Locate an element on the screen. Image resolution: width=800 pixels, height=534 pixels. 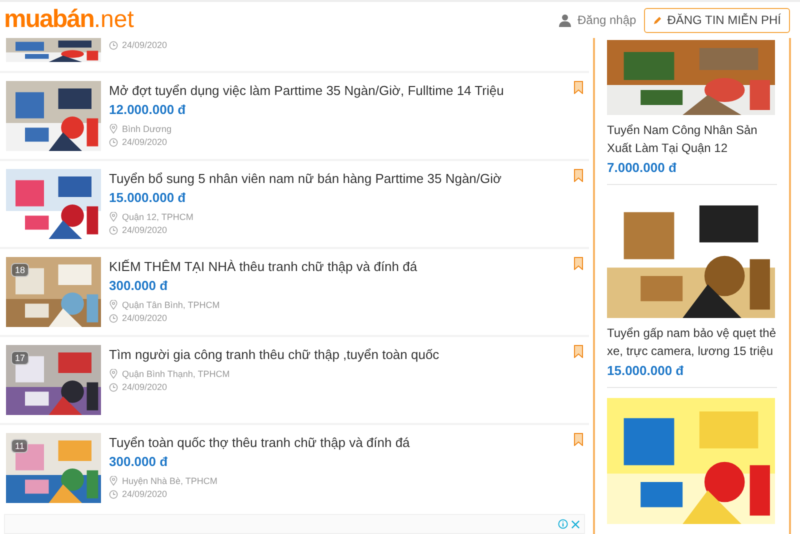
user-icon is located at coordinates (565, 20).